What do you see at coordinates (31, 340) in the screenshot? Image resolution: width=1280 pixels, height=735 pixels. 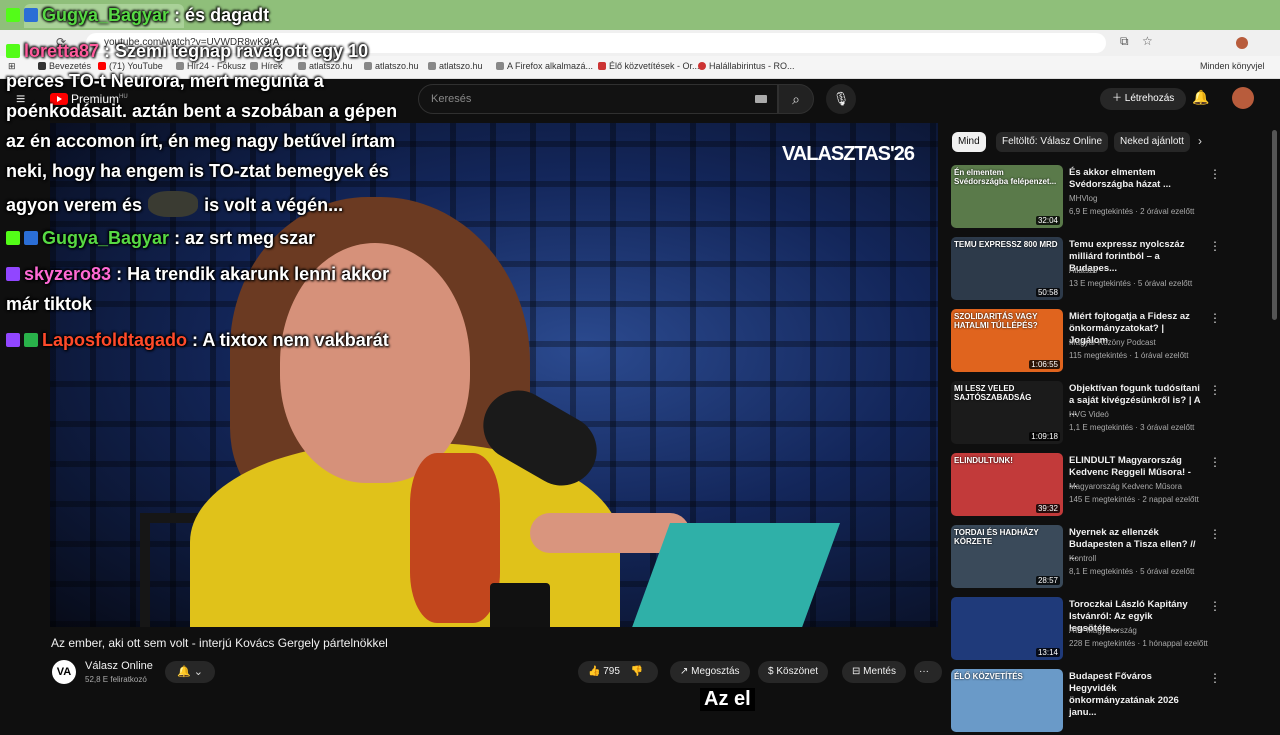 I see `checkmark-badge-icon` at bounding box center [31, 340].